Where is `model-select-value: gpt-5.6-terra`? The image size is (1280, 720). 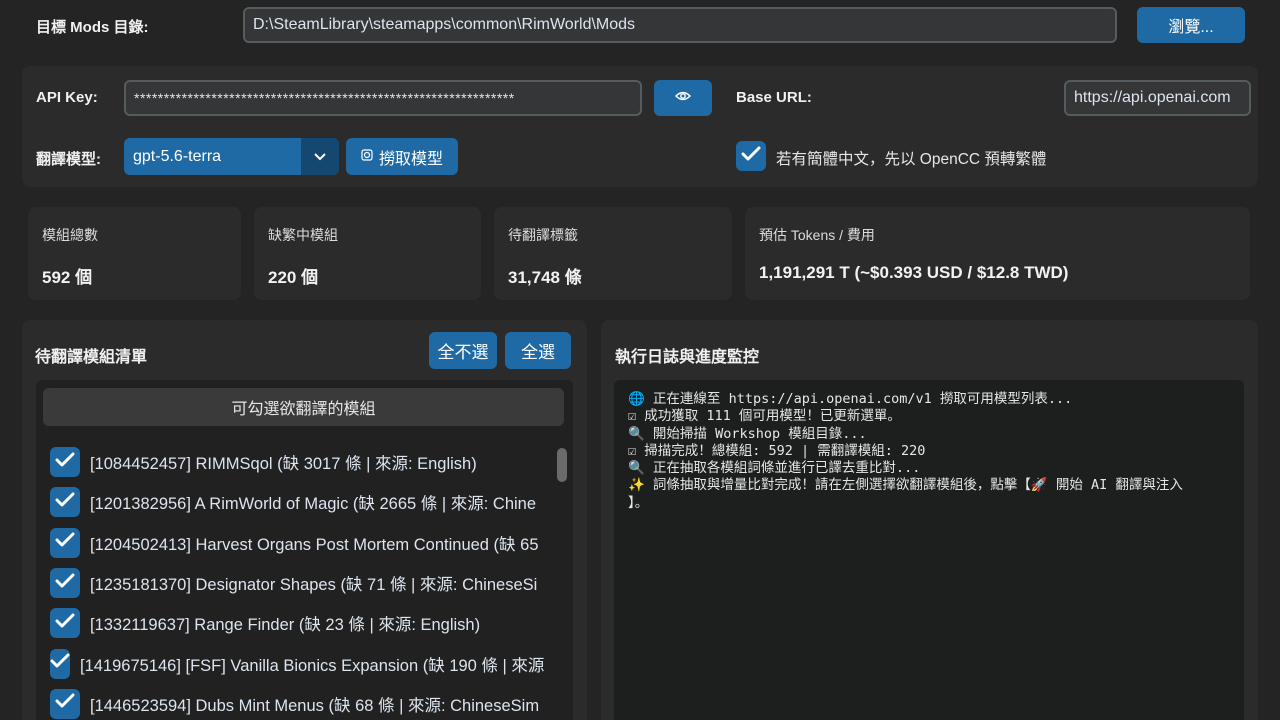 model-select-value: gpt-5.6-terra is located at coordinates (177, 156).